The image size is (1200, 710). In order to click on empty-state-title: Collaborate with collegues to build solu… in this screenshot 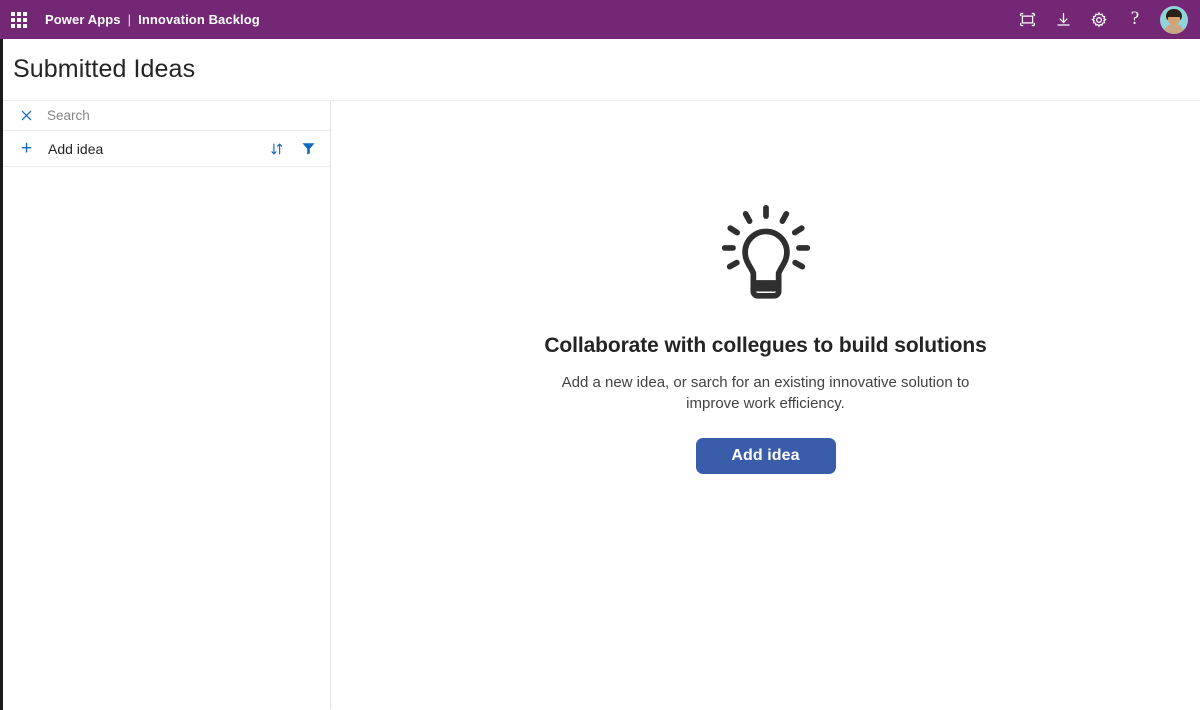, I will do `click(765, 345)`.